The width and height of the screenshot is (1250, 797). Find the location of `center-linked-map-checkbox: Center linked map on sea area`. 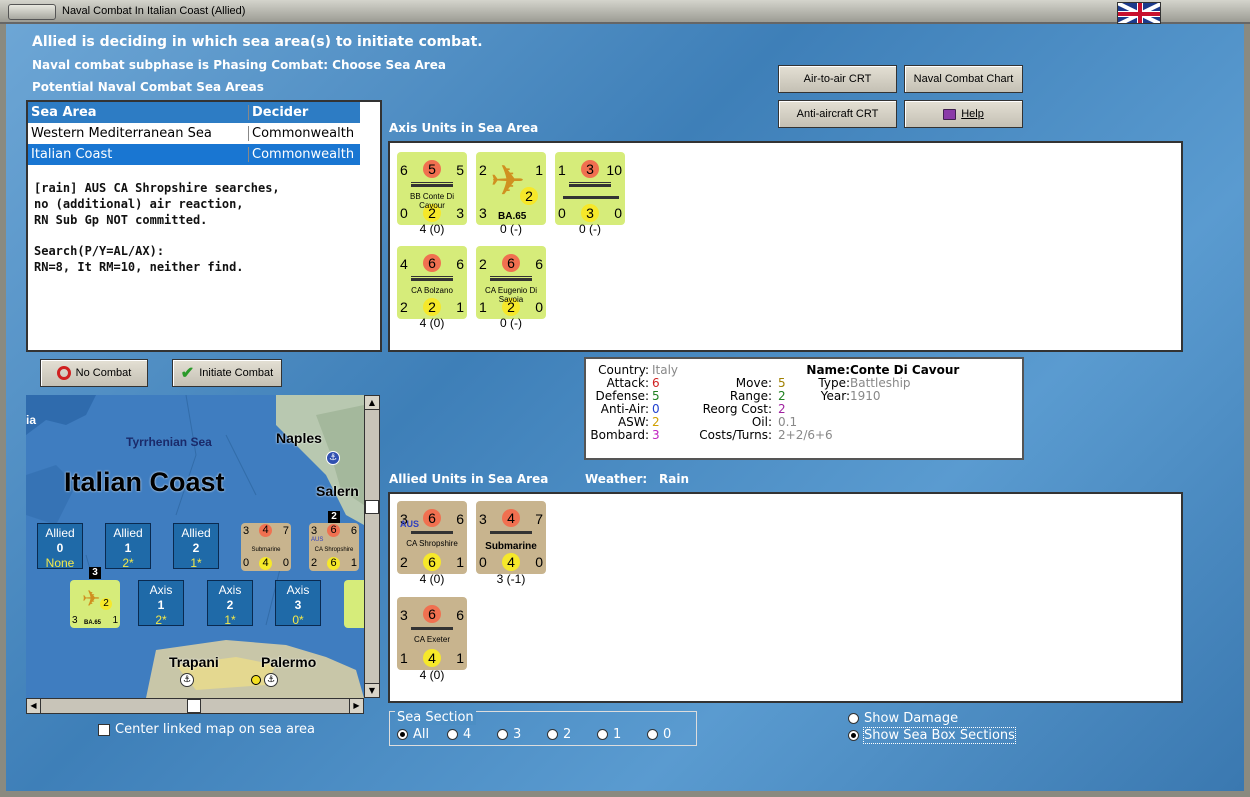

center-linked-map-checkbox: Center linked map on sea area is located at coordinates (206, 729).